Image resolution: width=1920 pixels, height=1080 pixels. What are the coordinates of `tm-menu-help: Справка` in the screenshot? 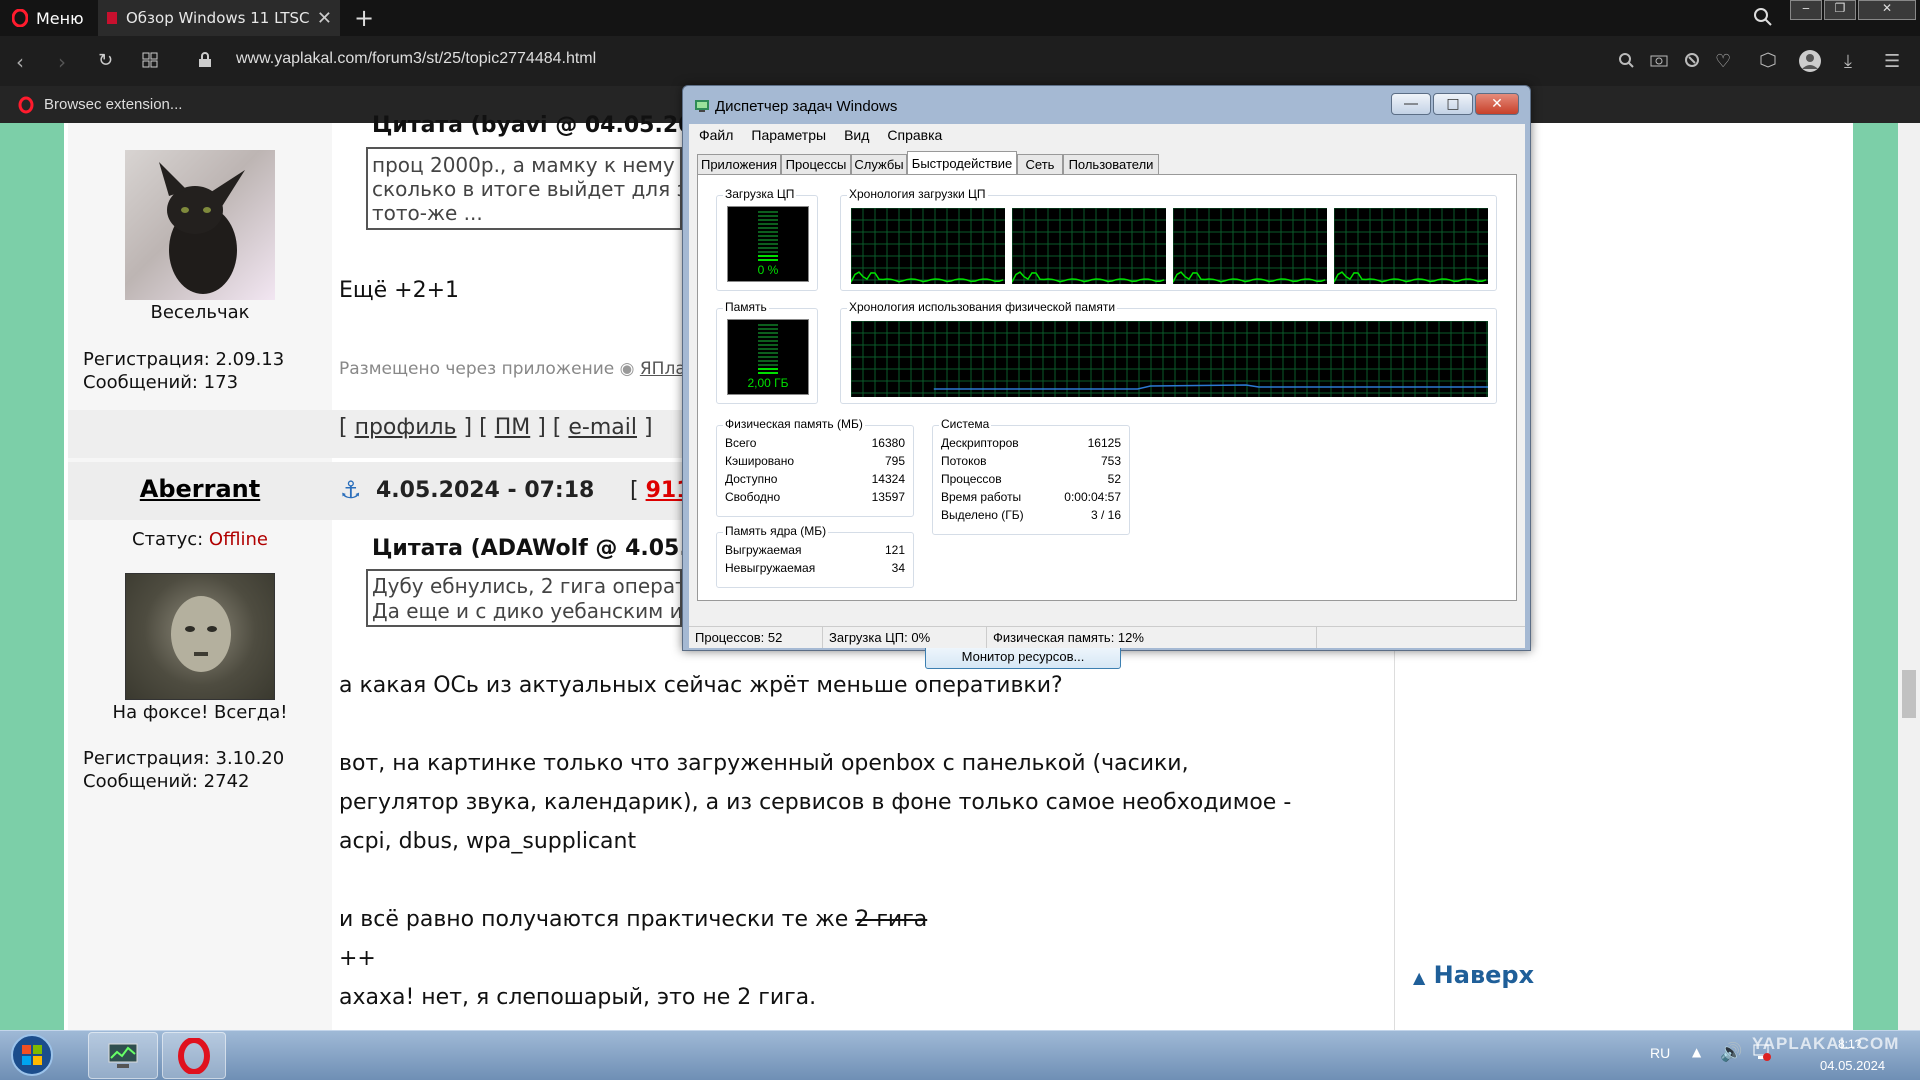 It's located at (914, 135).